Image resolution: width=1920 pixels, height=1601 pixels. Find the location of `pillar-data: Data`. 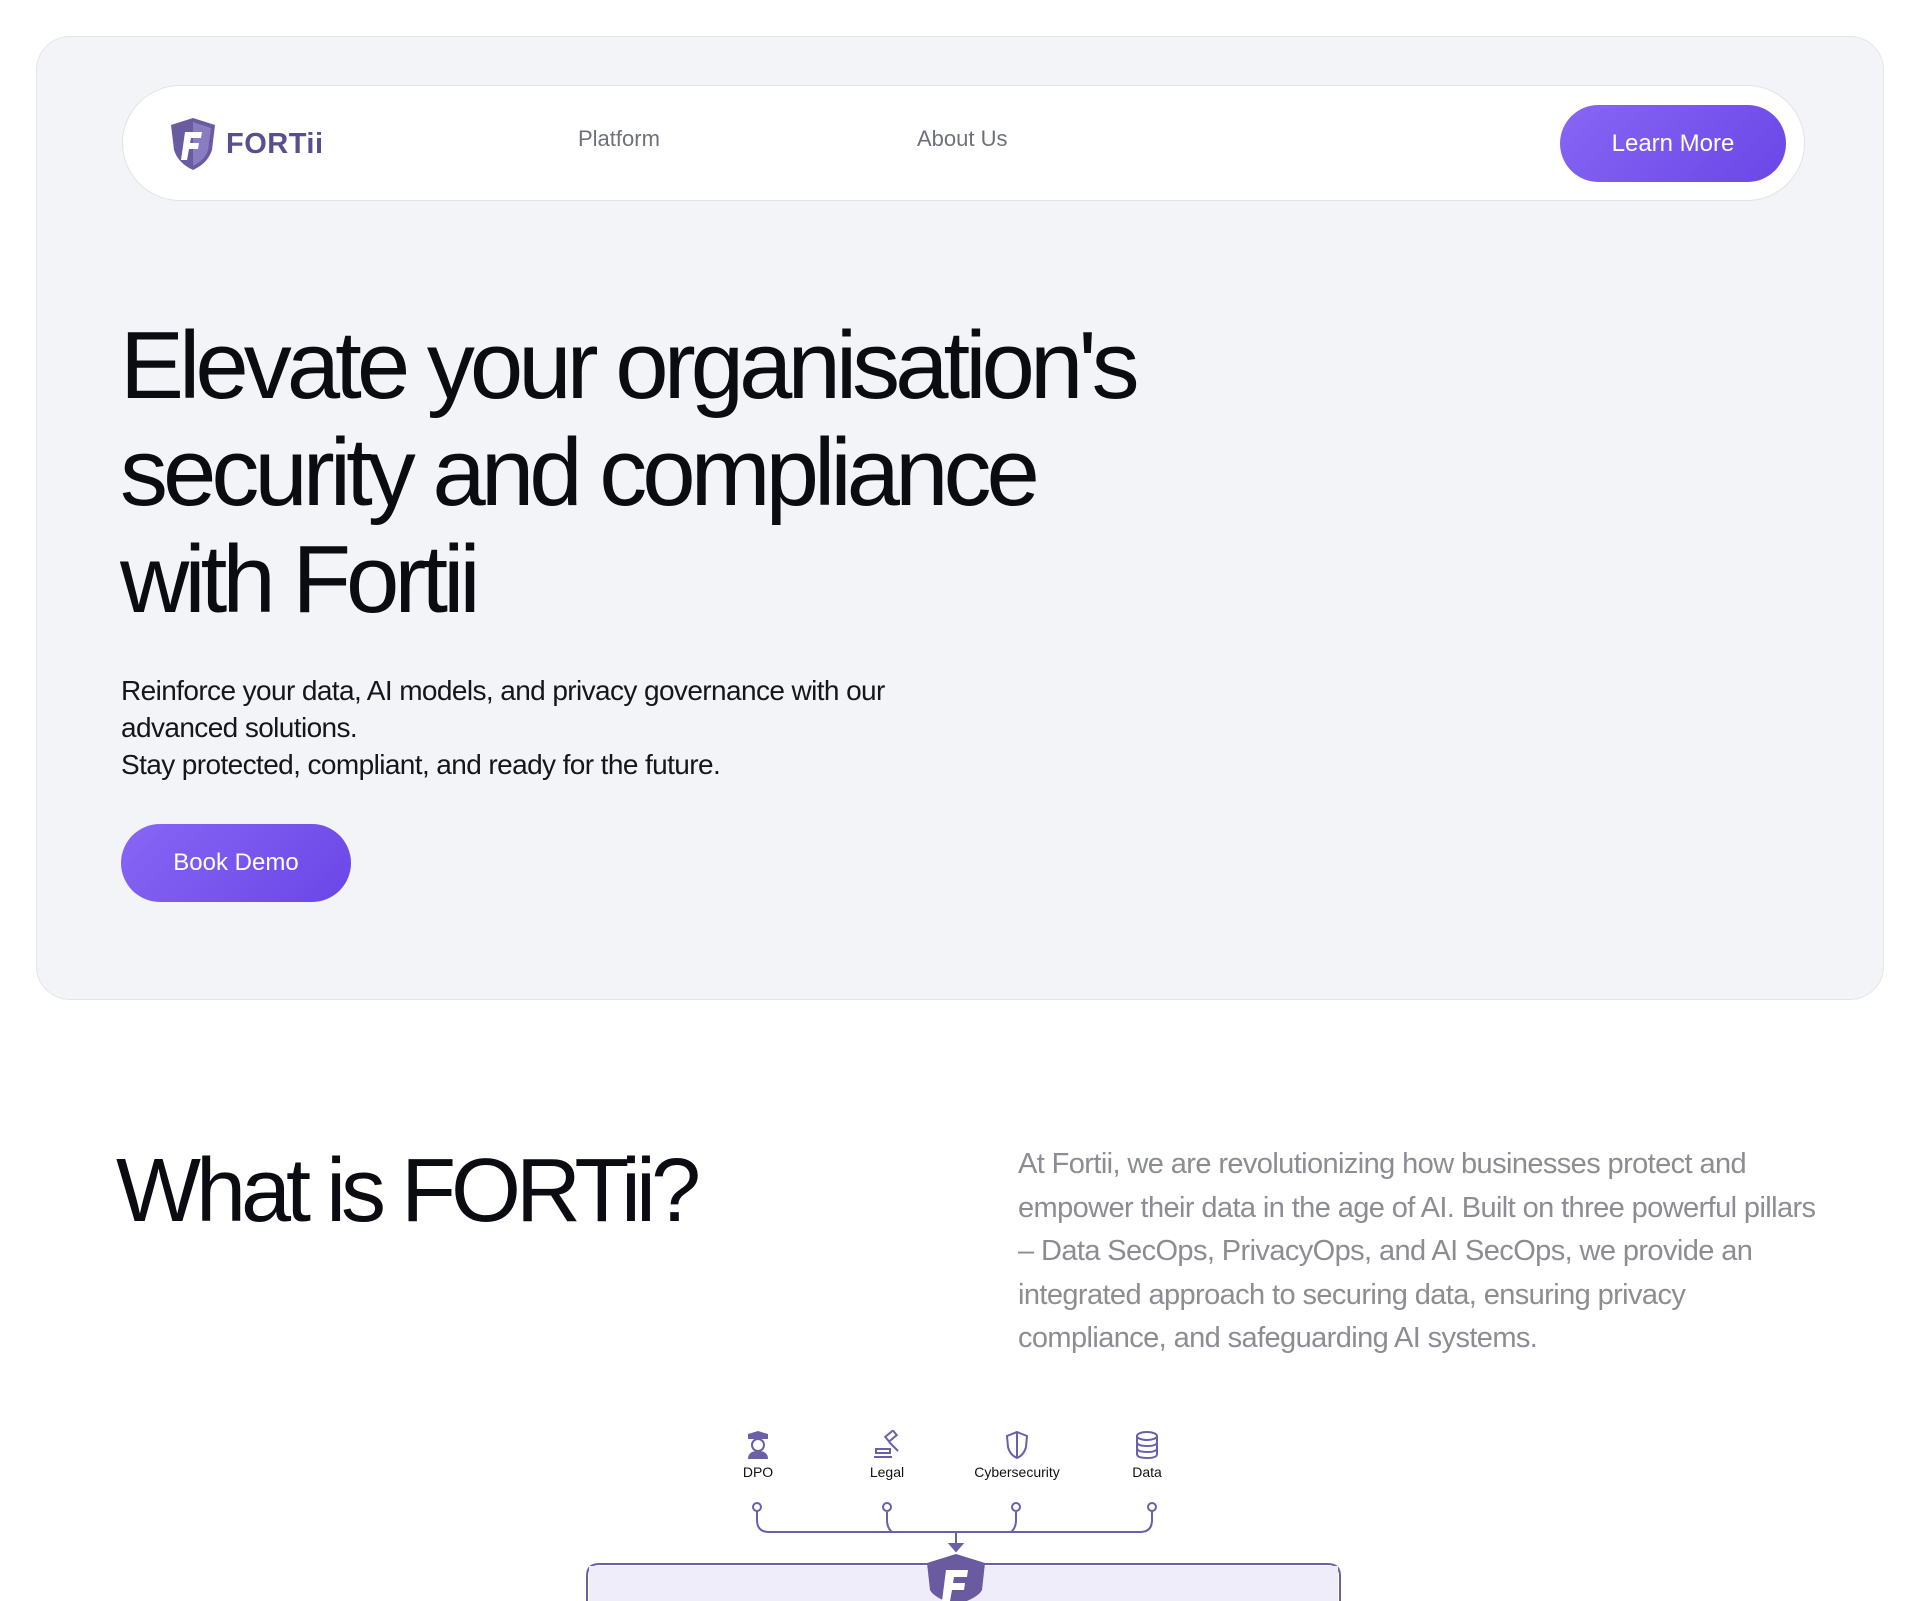

pillar-data: Data is located at coordinates (1147, 1455).